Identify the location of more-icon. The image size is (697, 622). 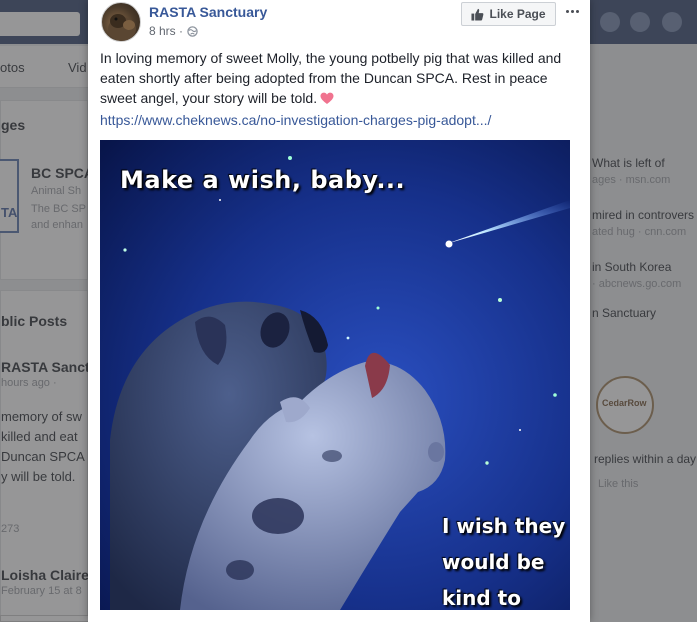
(572, 11).